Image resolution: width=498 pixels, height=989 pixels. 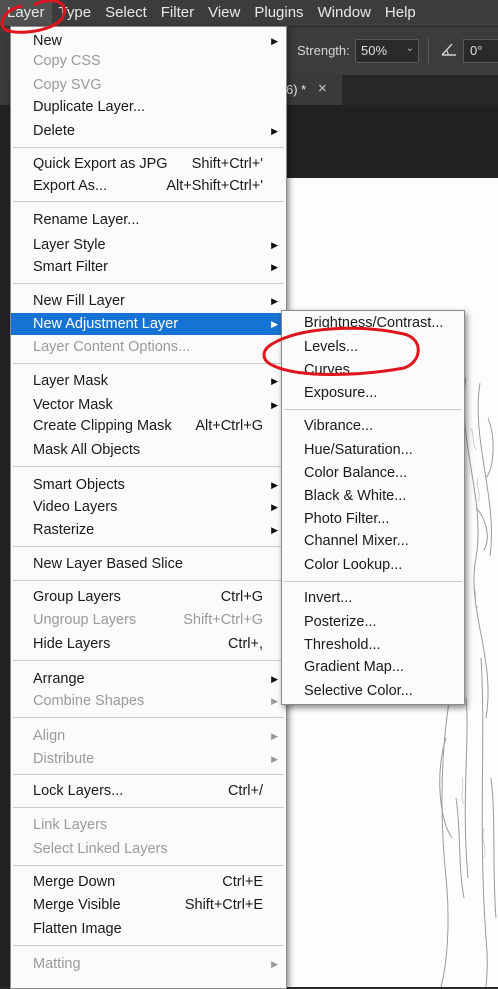 What do you see at coordinates (148, 405) in the screenshot?
I see `menu-item-vector-mask: Vector Mask ▶` at bounding box center [148, 405].